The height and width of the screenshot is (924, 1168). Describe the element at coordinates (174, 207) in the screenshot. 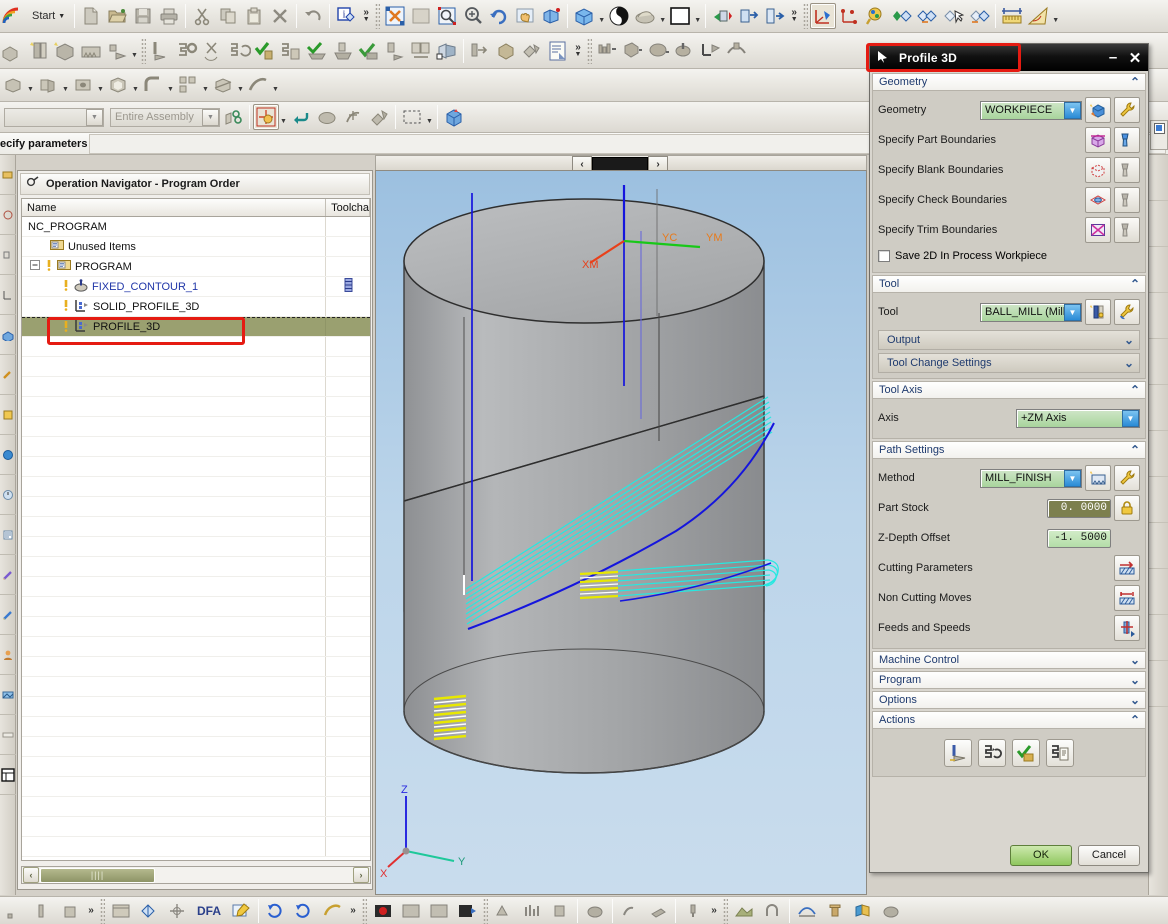

I see `column-header-name: Name` at that location.